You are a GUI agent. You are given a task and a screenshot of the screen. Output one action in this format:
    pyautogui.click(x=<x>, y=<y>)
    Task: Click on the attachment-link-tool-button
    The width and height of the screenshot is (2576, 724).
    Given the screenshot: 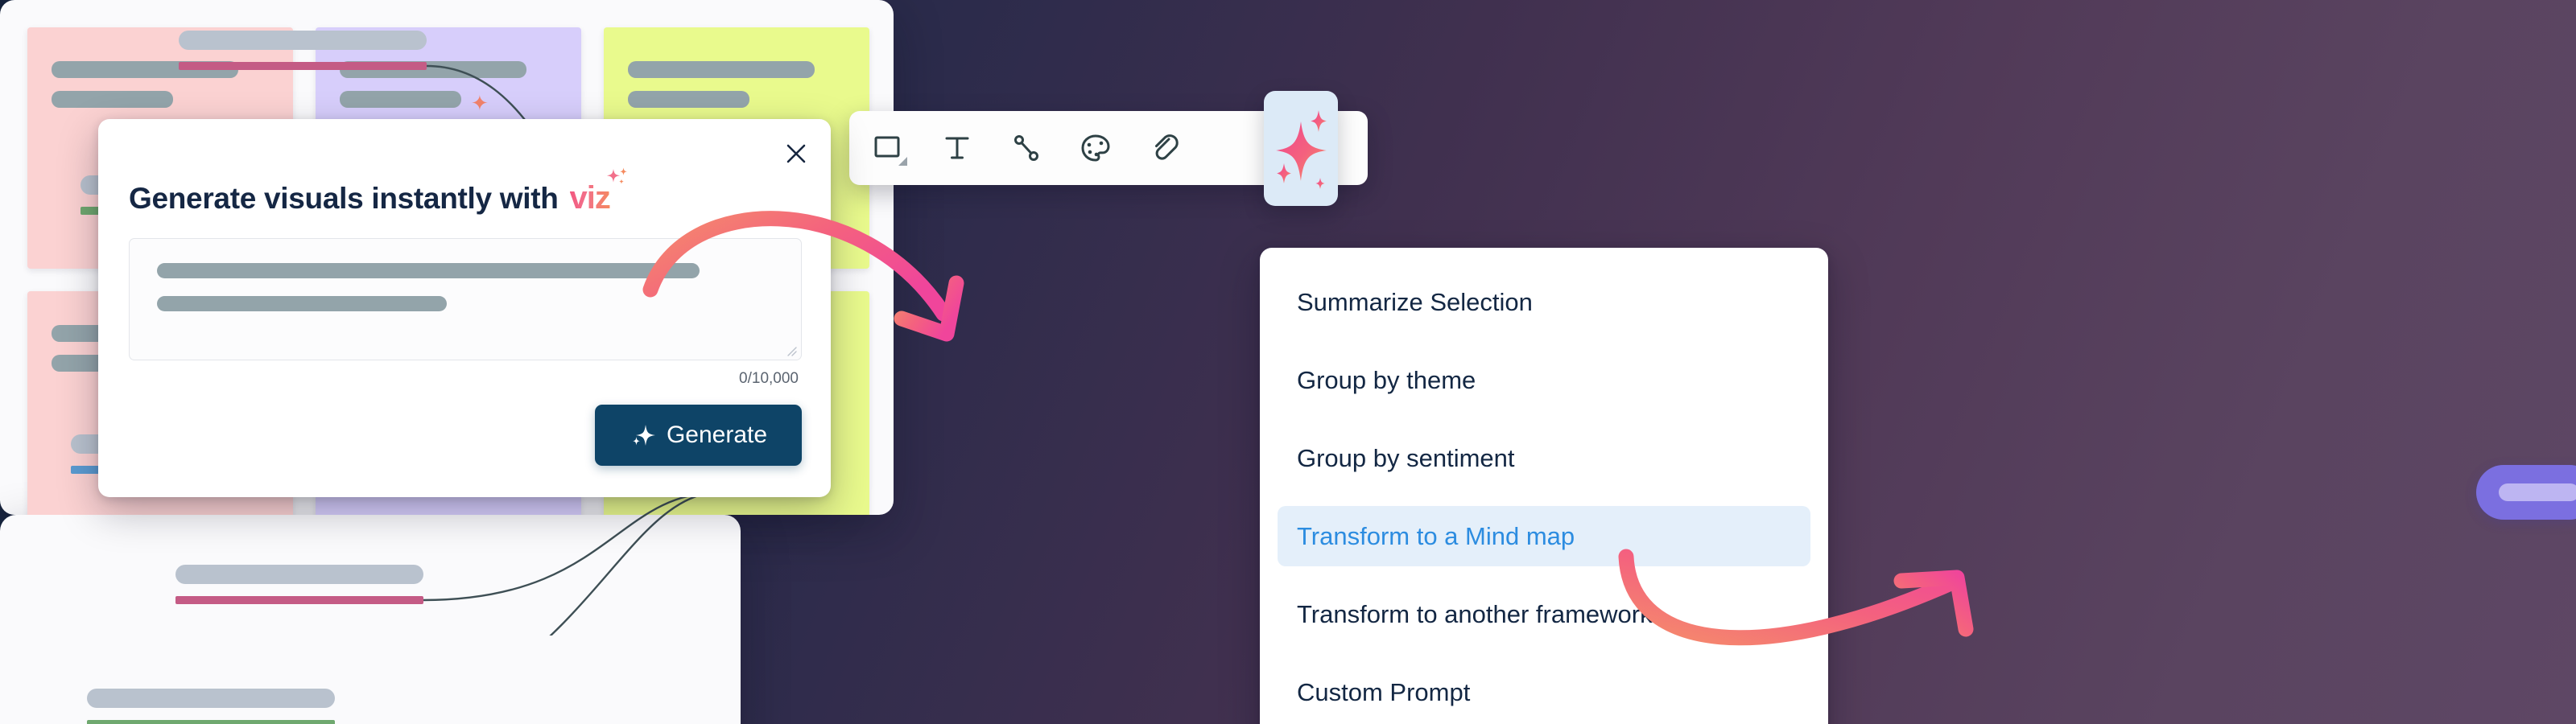 What is the action you would take?
    pyautogui.click(x=1165, y=148)
    